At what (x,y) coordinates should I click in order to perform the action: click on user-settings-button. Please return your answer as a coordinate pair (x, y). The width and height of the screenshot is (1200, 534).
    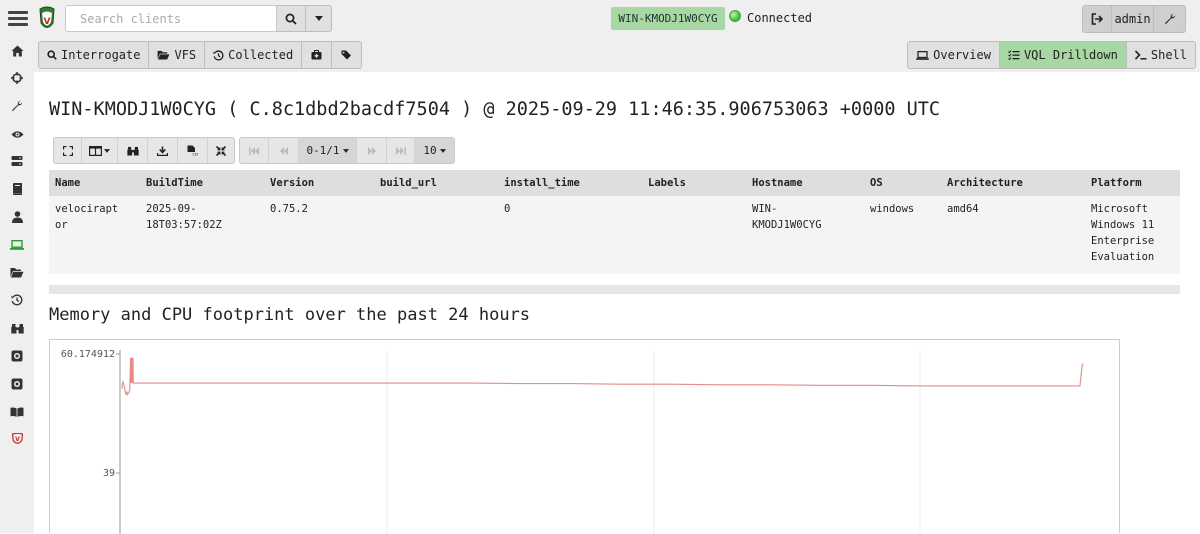
    Looking at the image, I should click on (1170, 19).